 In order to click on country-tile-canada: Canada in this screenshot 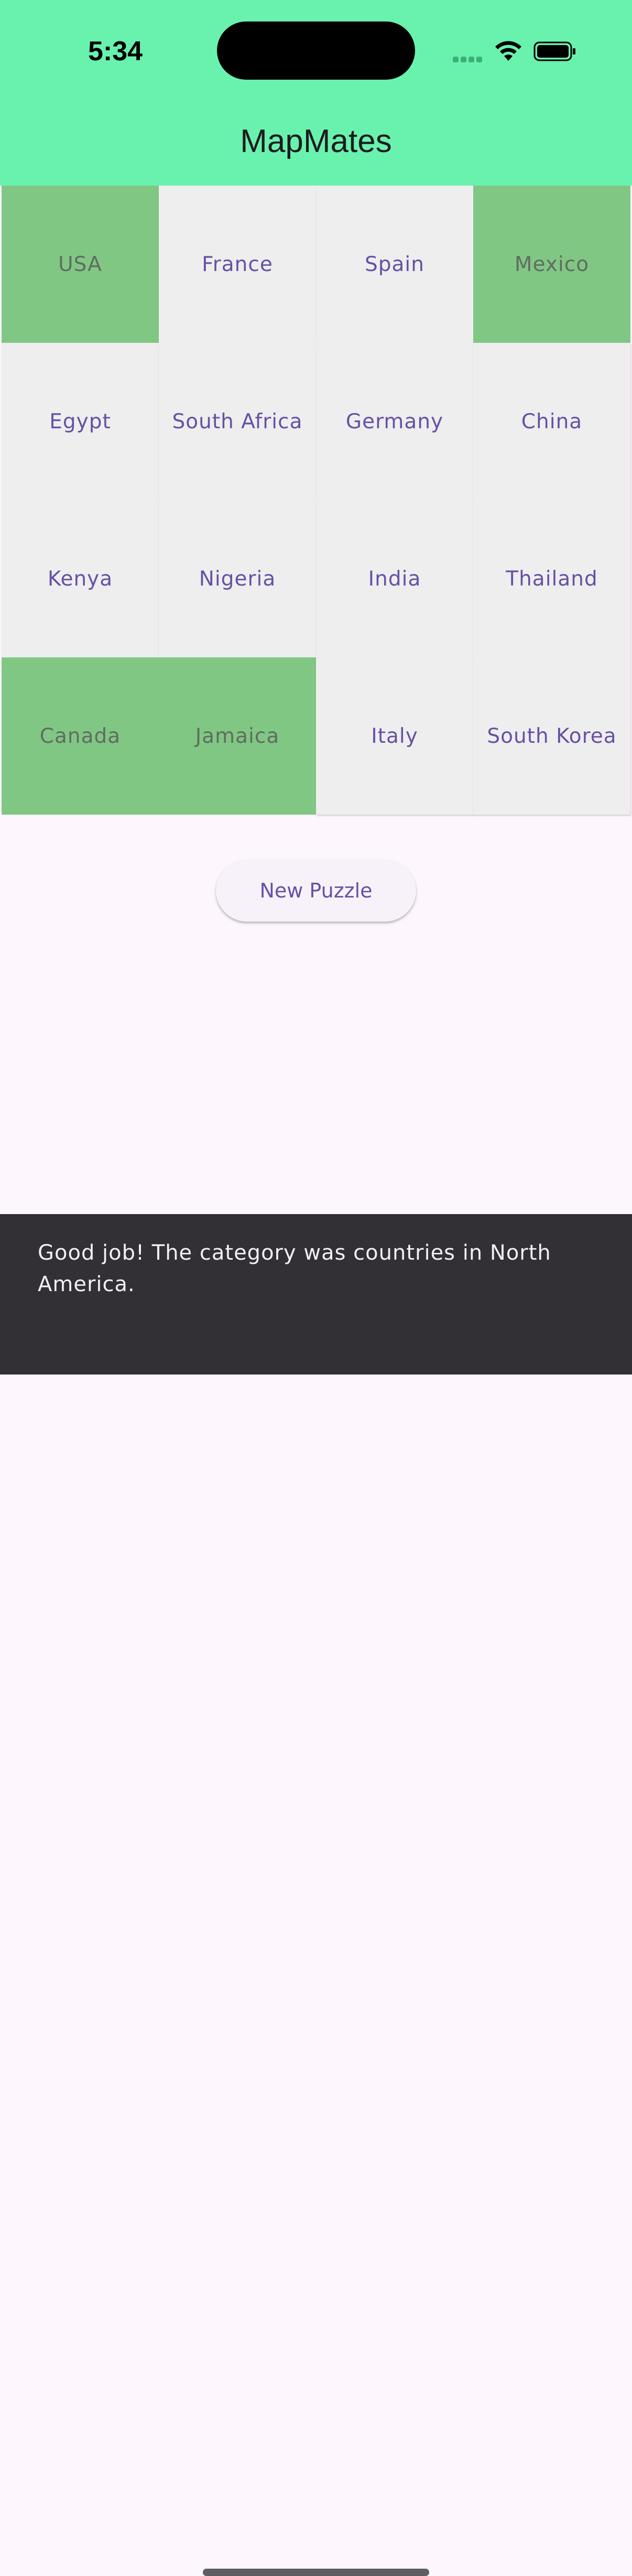, I will do `click(80, 736)`.